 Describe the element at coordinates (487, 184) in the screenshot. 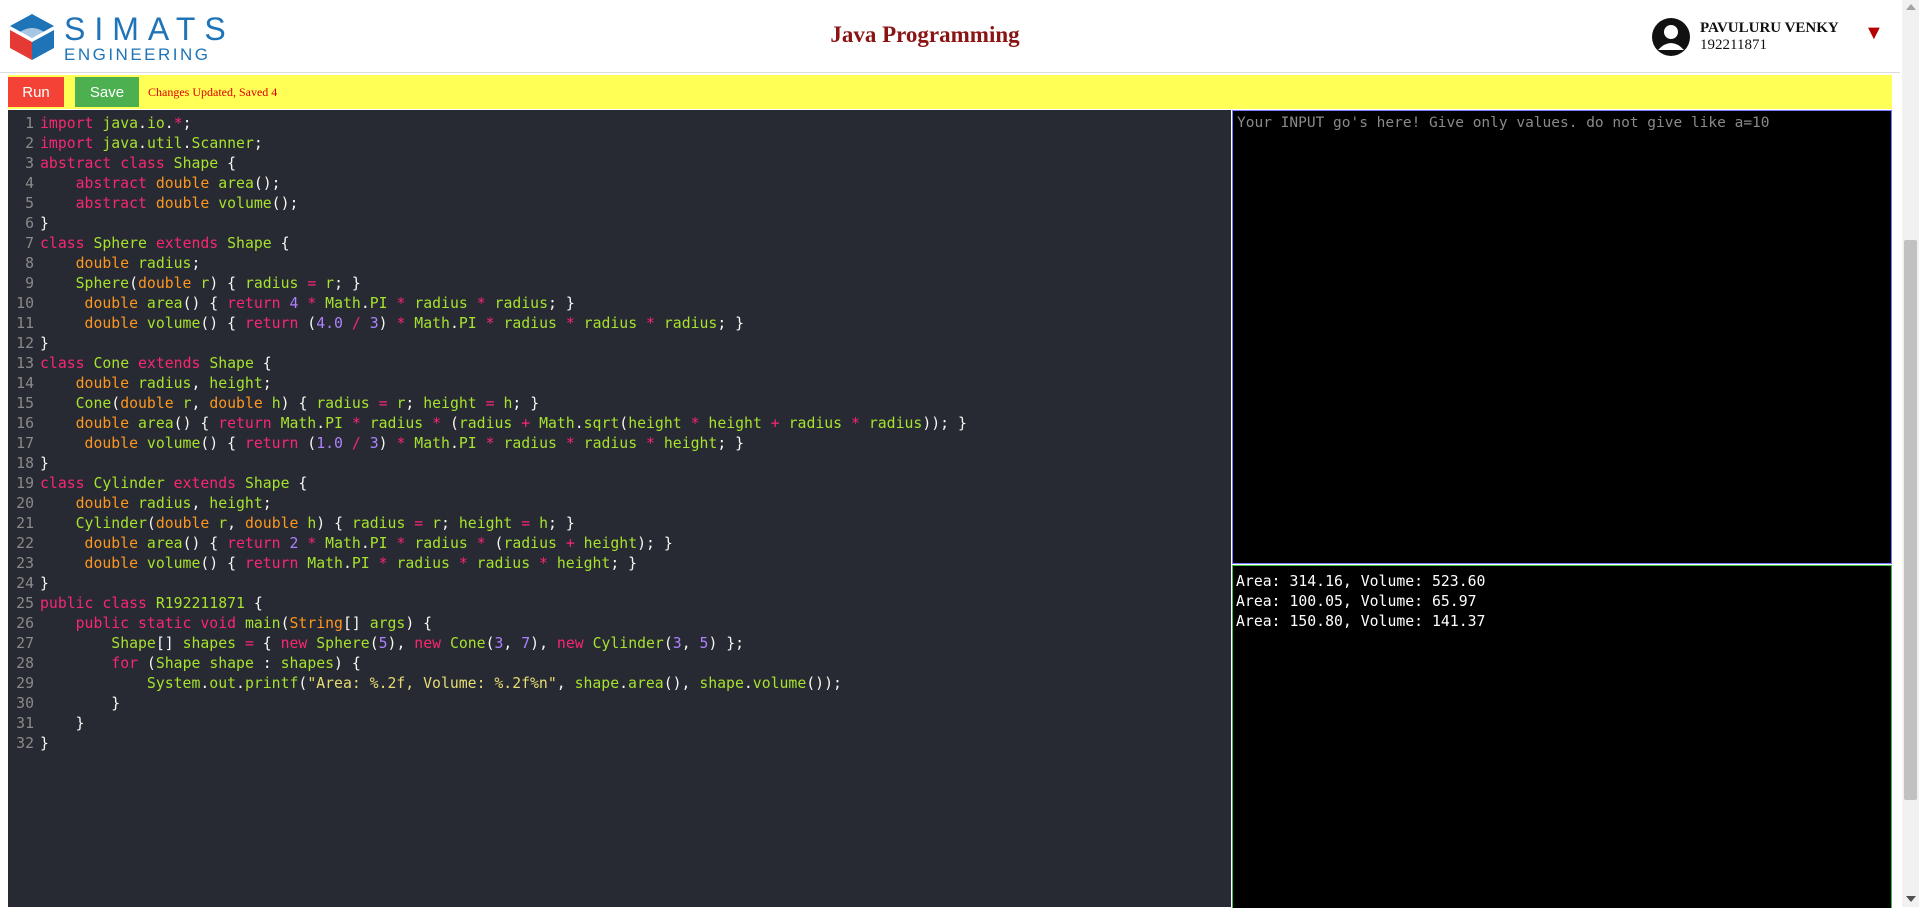

I see `code-line: 4 abstract double area();` at that location.